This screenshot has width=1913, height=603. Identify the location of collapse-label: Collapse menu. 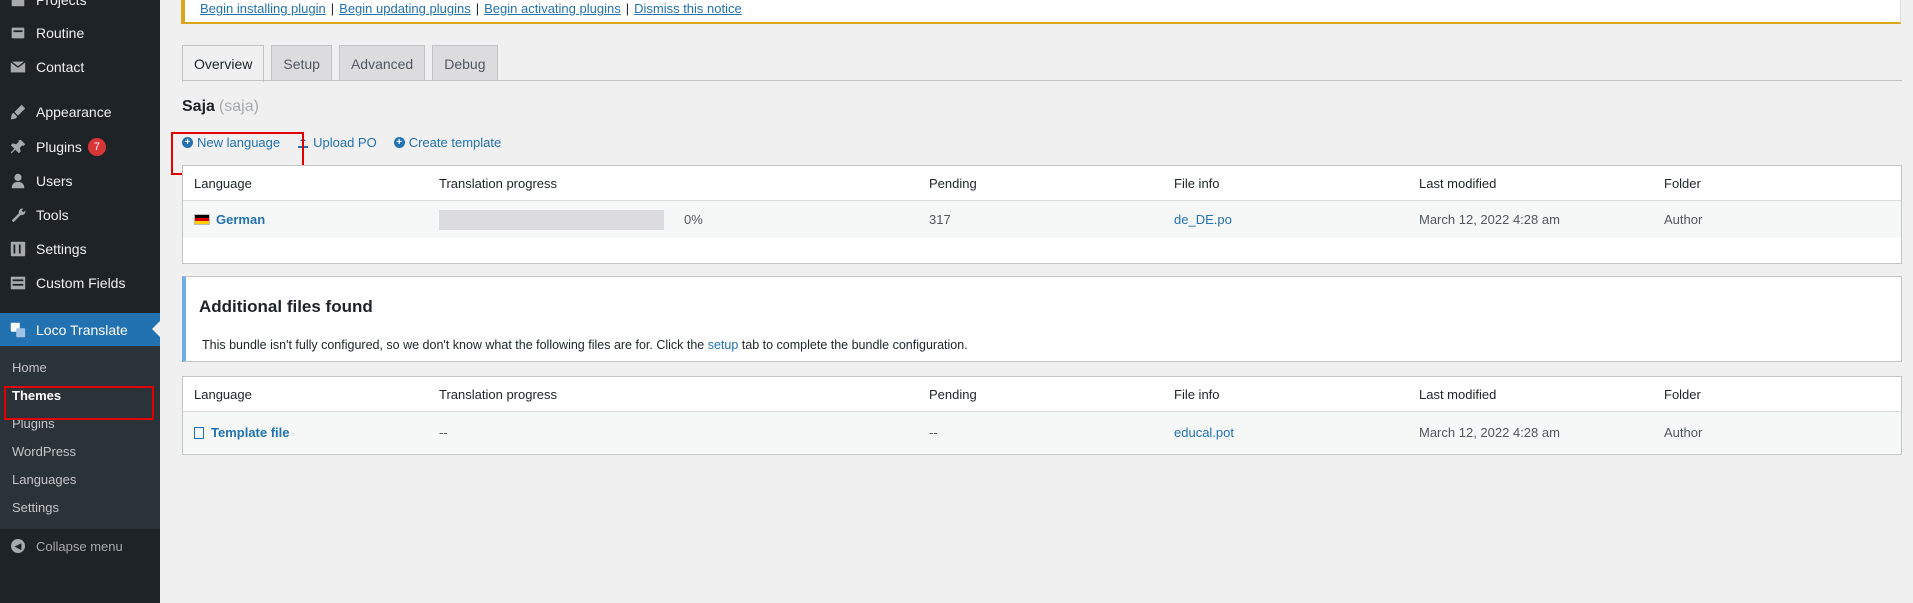
(79, 546).